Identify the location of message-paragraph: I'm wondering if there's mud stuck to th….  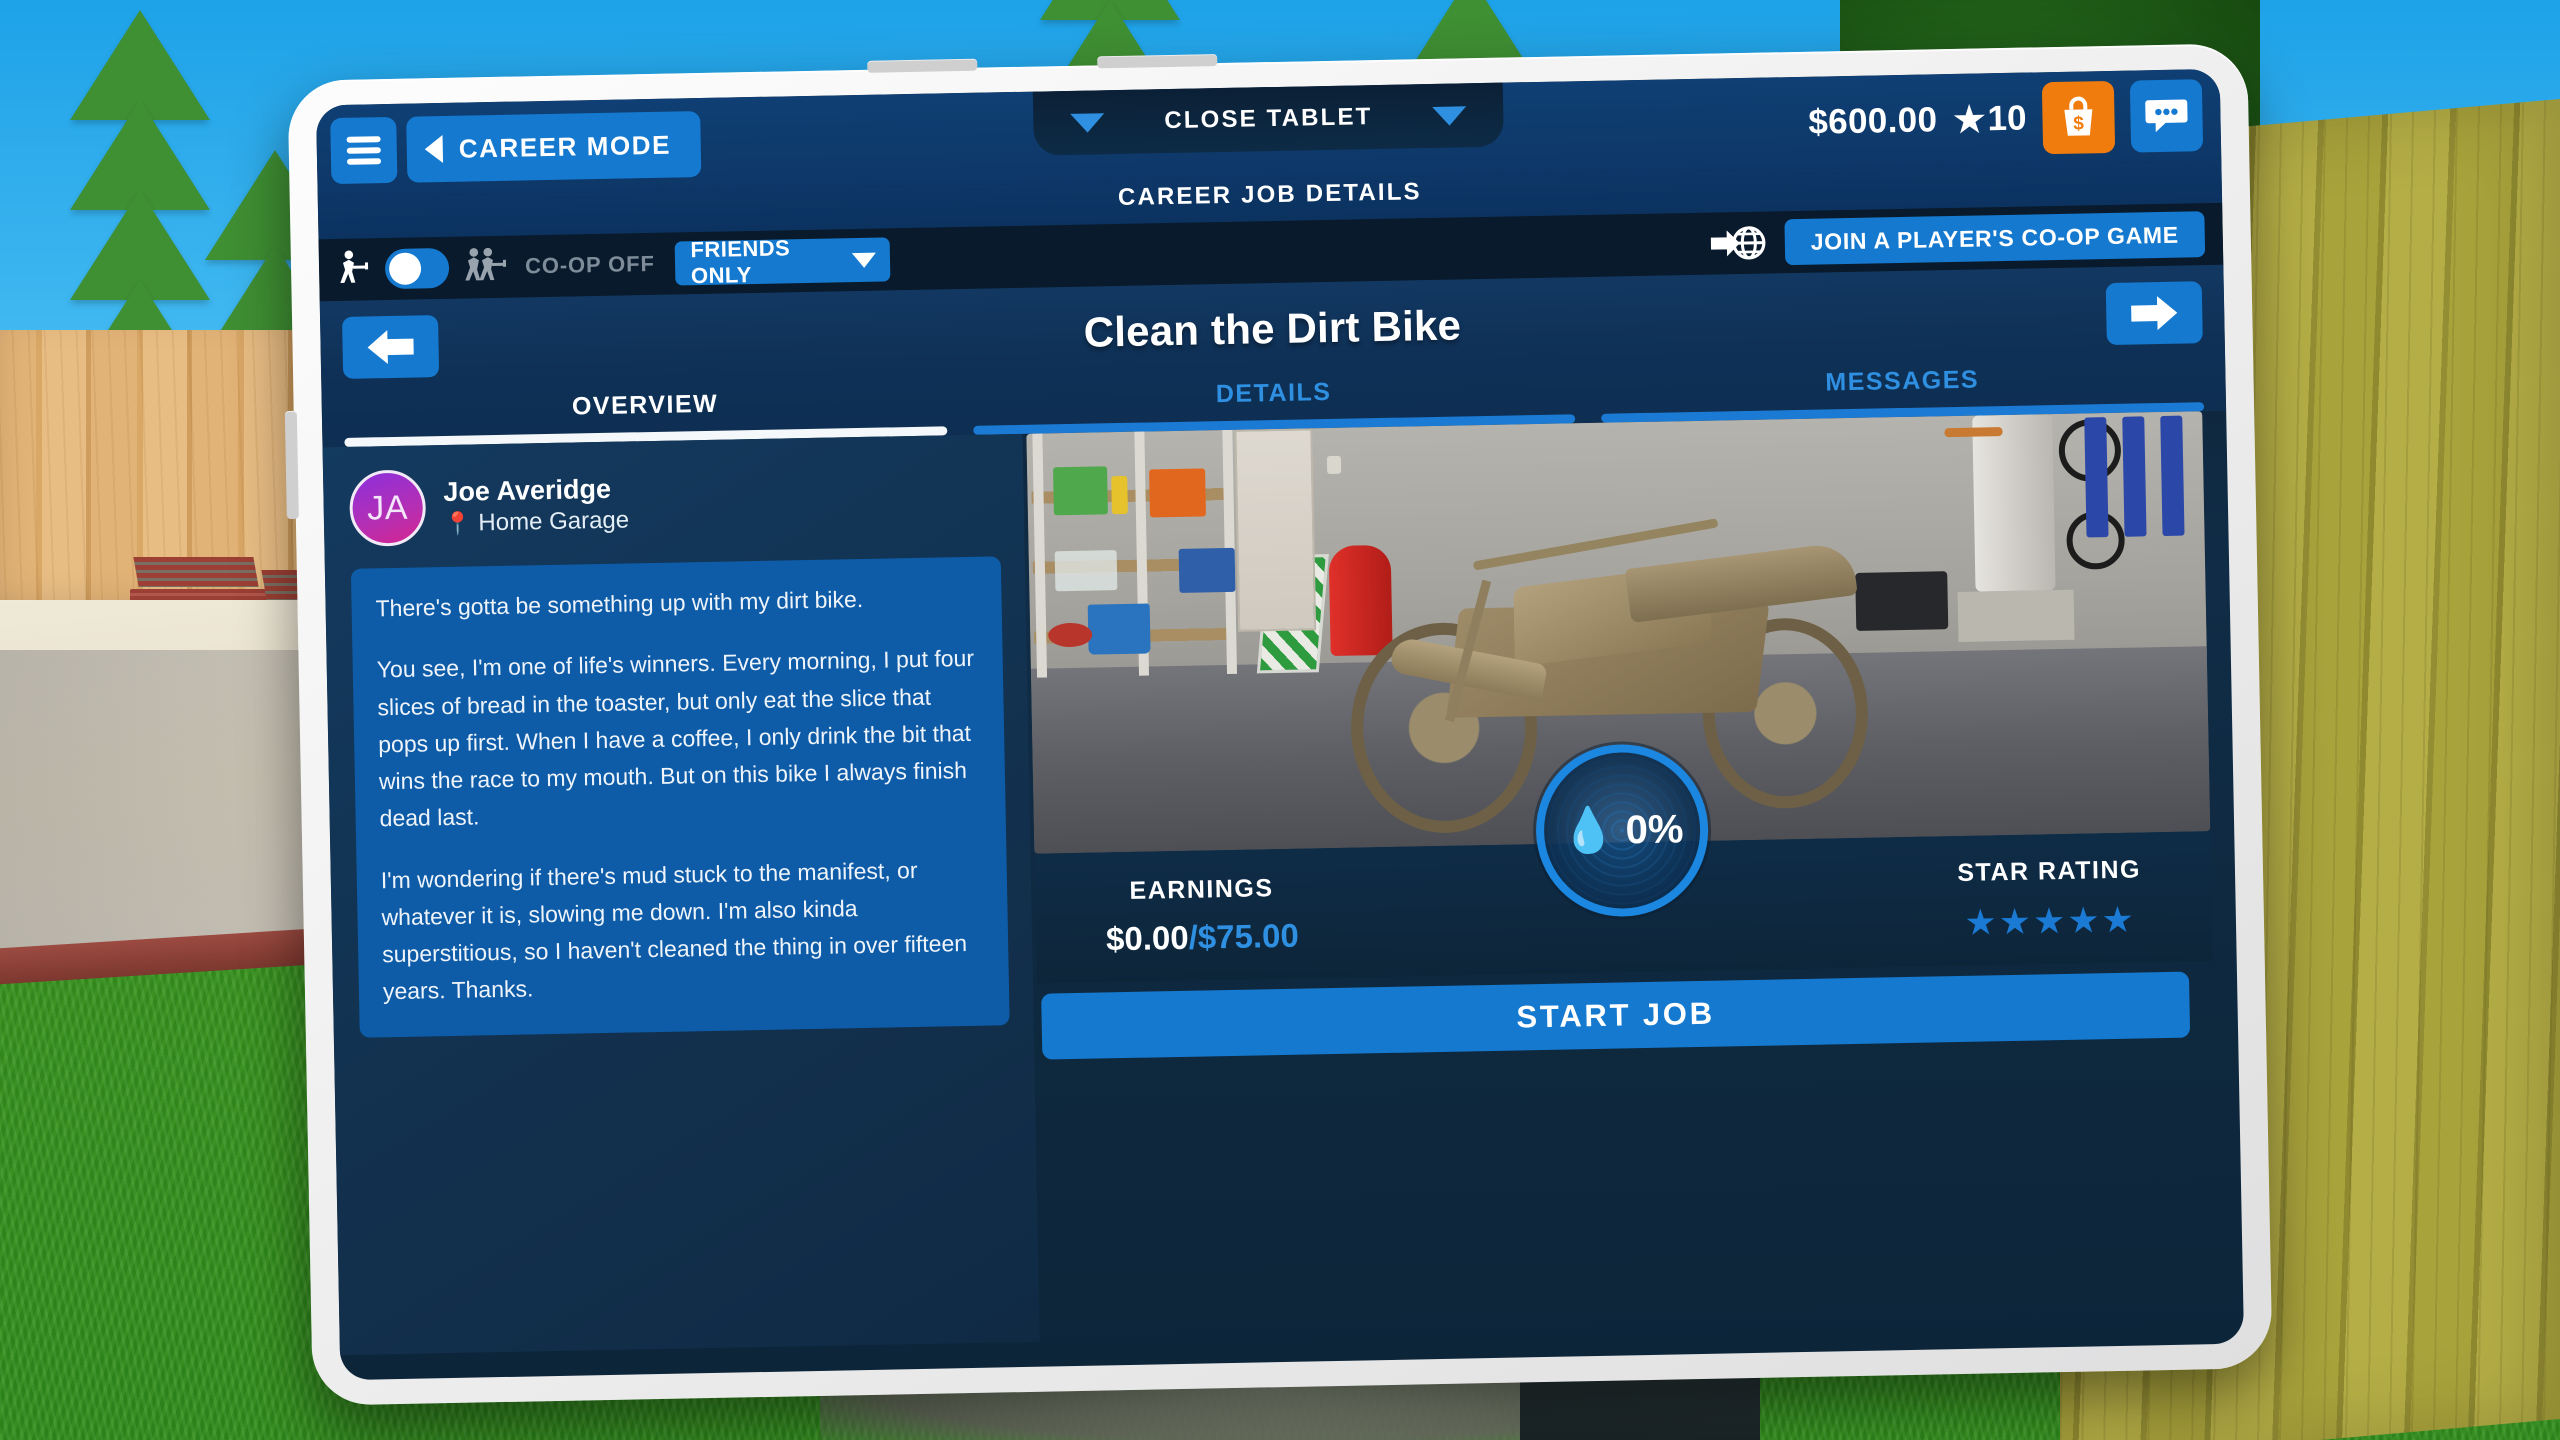
(674, 930).